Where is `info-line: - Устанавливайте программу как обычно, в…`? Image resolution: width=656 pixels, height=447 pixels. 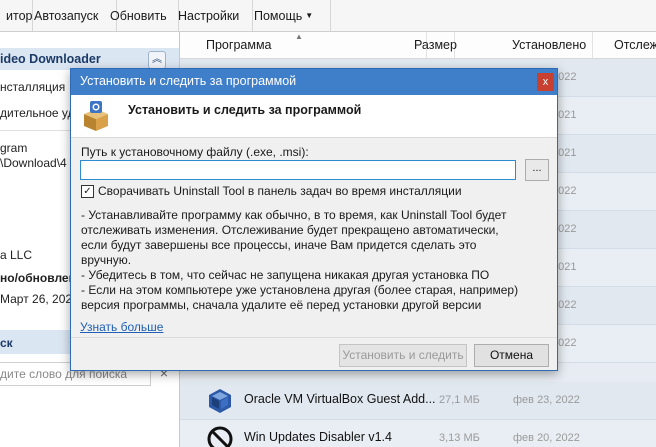
info-line: - Устанавливайте программу как обычно, в… is located at coordinates (294, 215).